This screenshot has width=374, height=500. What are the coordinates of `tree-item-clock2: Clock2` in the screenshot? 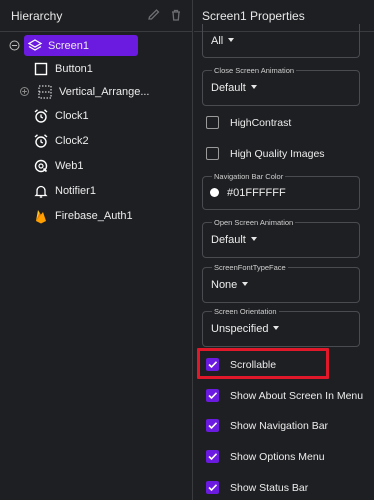 It's located at (95, 141).